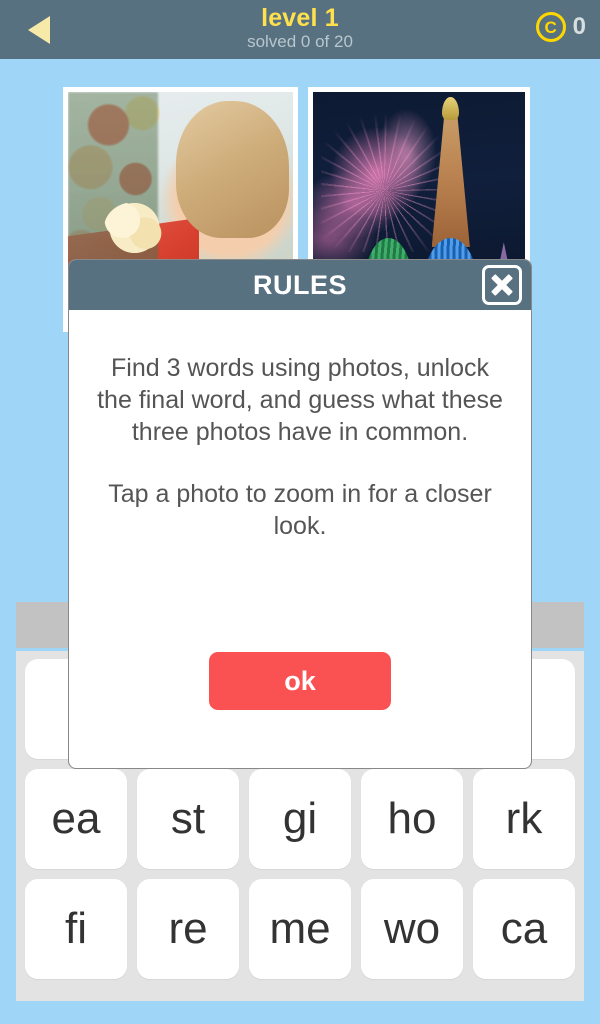 This screenshot has height=1024, width=600. I want to click on ok-button: ok, so click(300, 681).